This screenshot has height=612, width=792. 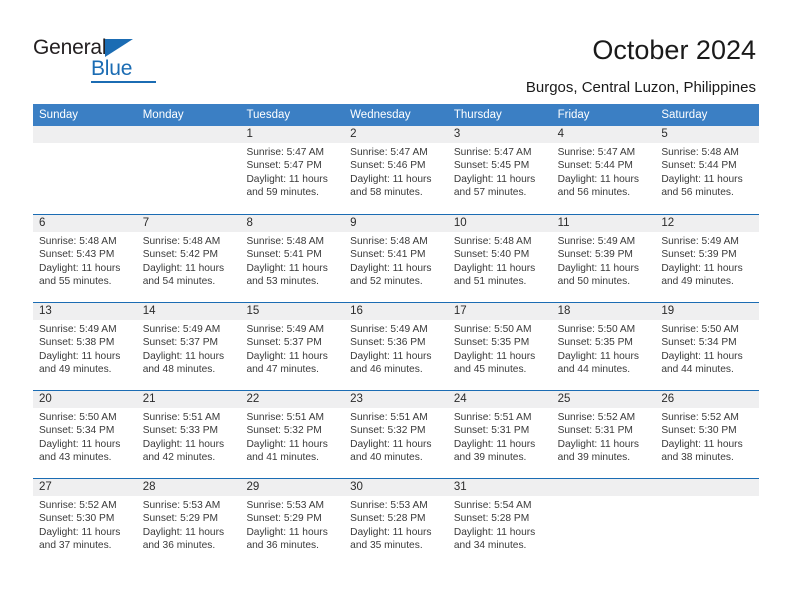 I want to click on daylight-text: Daylight: 11 hours and 56 minutes., so click(x=598, y=186).